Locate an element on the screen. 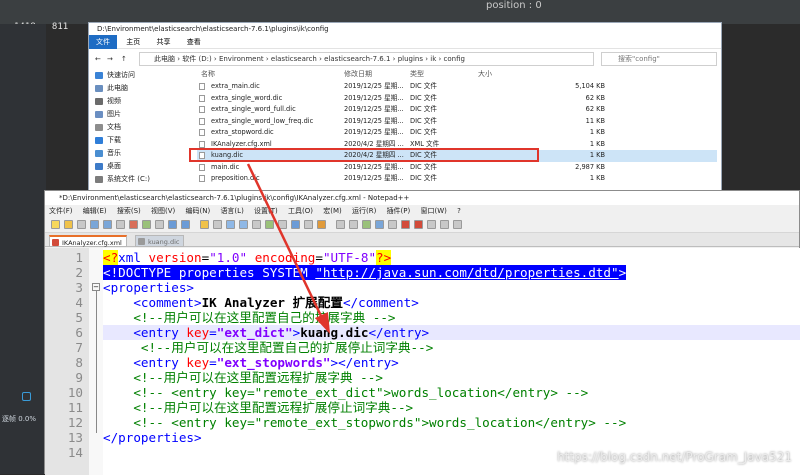  crumb-3: elasticsearch is located at coordinates (294, 59).